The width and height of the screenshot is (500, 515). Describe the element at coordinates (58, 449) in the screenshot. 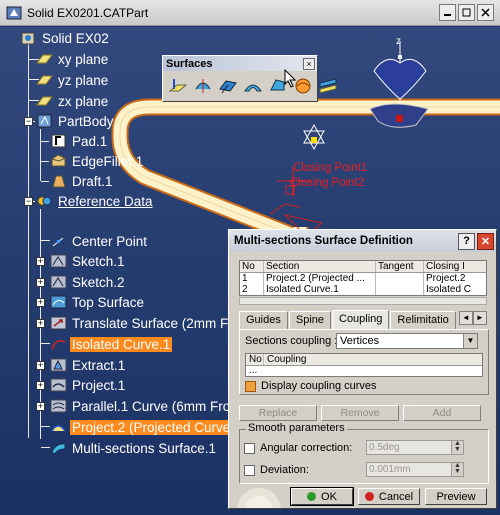

I see `multisections-surface-icon` at that location.